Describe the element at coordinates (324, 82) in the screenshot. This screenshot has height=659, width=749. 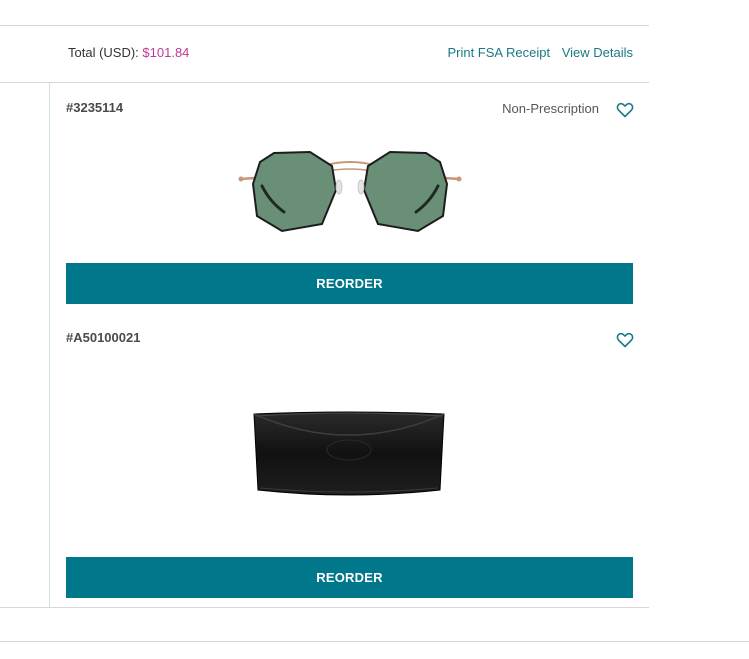
I see `summary-divider` at that location.